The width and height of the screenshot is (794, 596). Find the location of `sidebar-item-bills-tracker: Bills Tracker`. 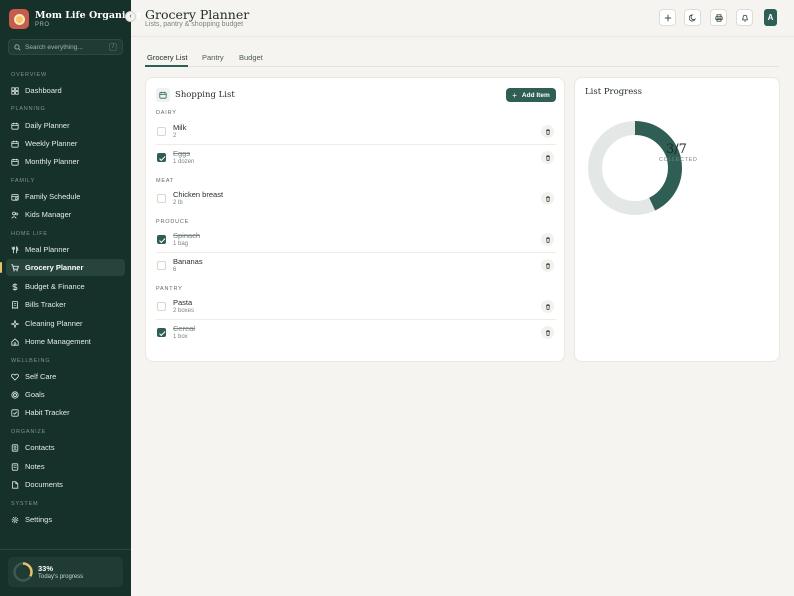

sidebar-item-bills-tracker: Bills Tracker is located at coordinates (65, 304).